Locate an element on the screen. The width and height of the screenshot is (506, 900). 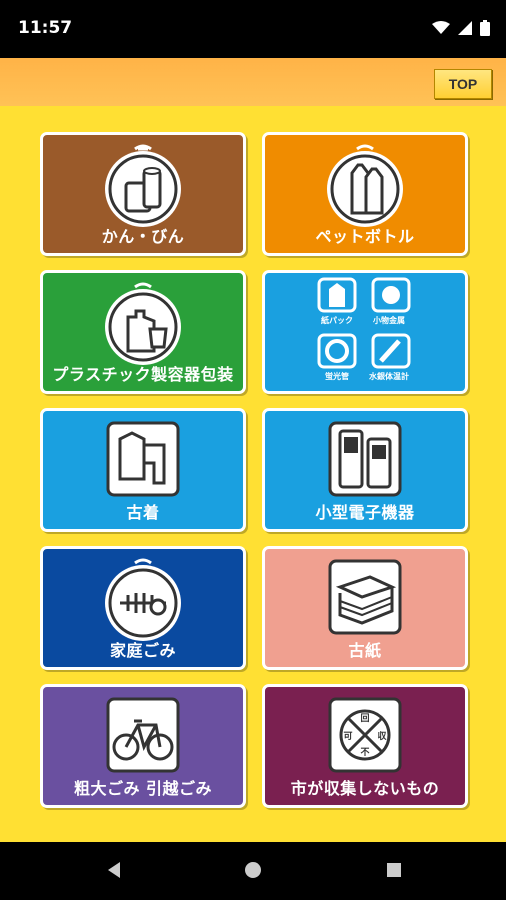
home-icon is located at coordinates (253, 870).